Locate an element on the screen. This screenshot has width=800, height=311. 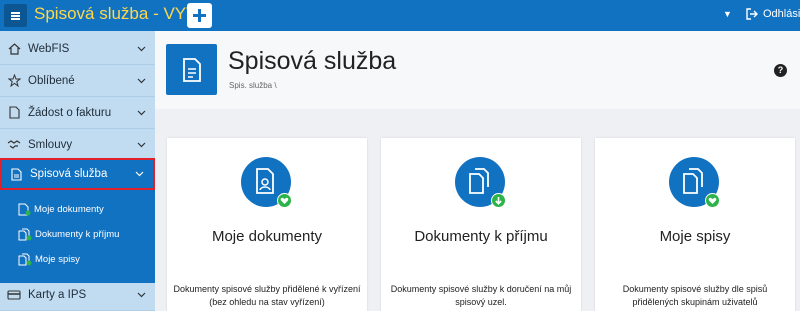
sidebar-item-label: Karty a IPS is located at coordinates (57, 294).